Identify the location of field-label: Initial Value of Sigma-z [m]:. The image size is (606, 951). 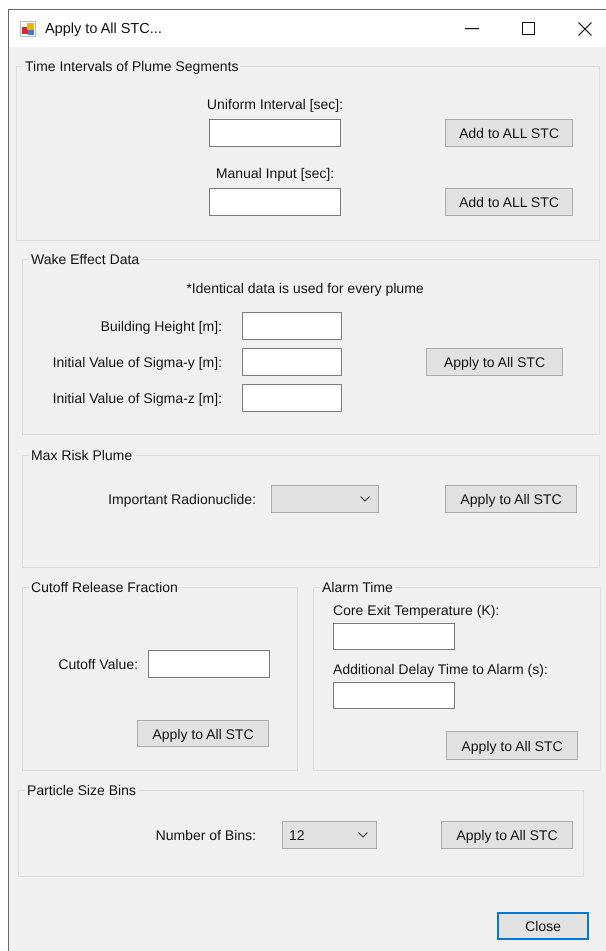
(137, 398).